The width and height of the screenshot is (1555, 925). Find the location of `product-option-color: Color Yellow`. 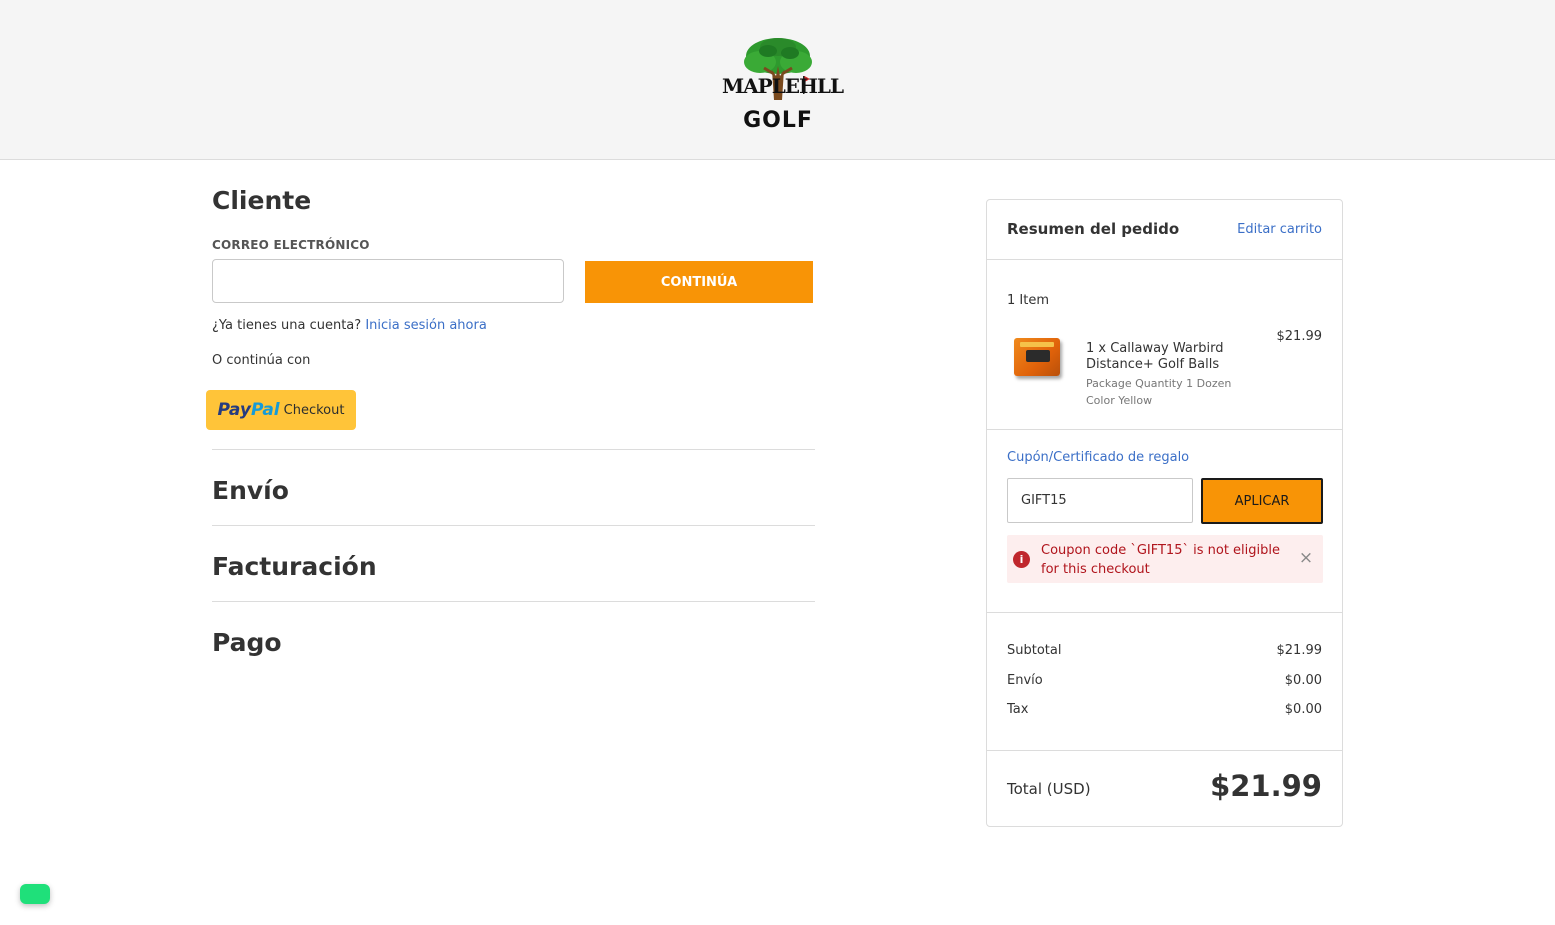

product-option-color: Color Yellow is located at coordinates (1119, 400).